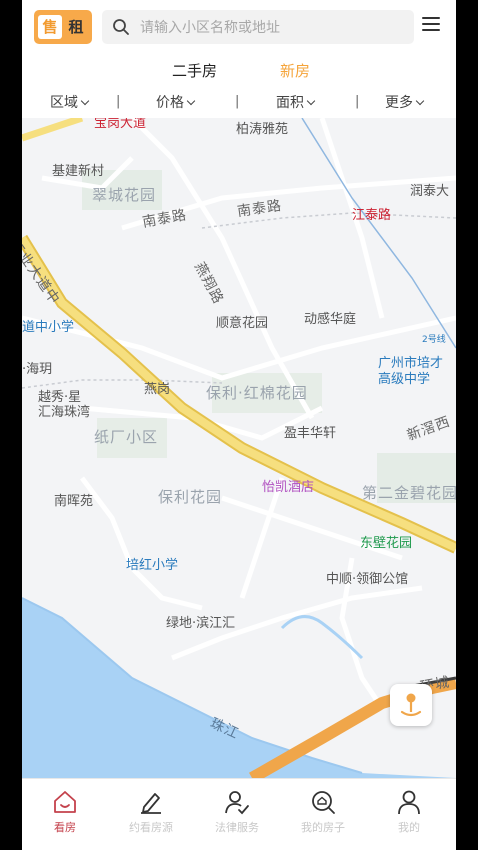 This screenshot has height=850, width=478. Describe the element at coordinates (73, 499) in the screenshot. I see `map-label-nanhui: 南晖苑` at that location.